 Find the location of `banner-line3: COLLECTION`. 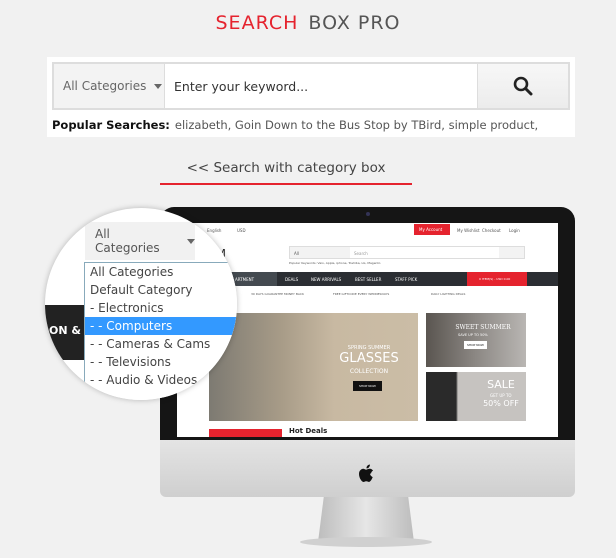

banner-line3: COLLECTION is located at coordinates (369, 371).